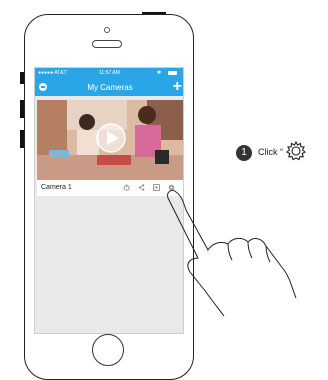 Image resolution: width=328 pixels, height=380 pixels. Describe the element at coordinates (177, 86) in the screenshot. I see `add-camera-button: +` at that location.